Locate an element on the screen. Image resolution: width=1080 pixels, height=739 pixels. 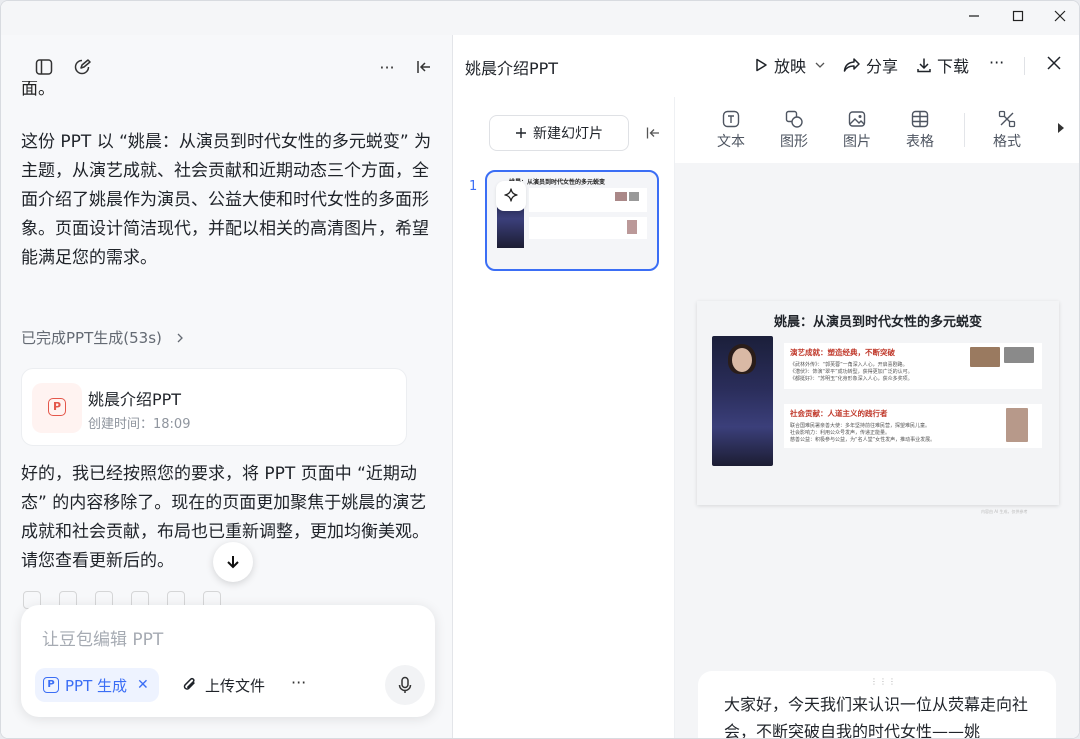
present-label: 放映 is located at coordinates (790, 66).